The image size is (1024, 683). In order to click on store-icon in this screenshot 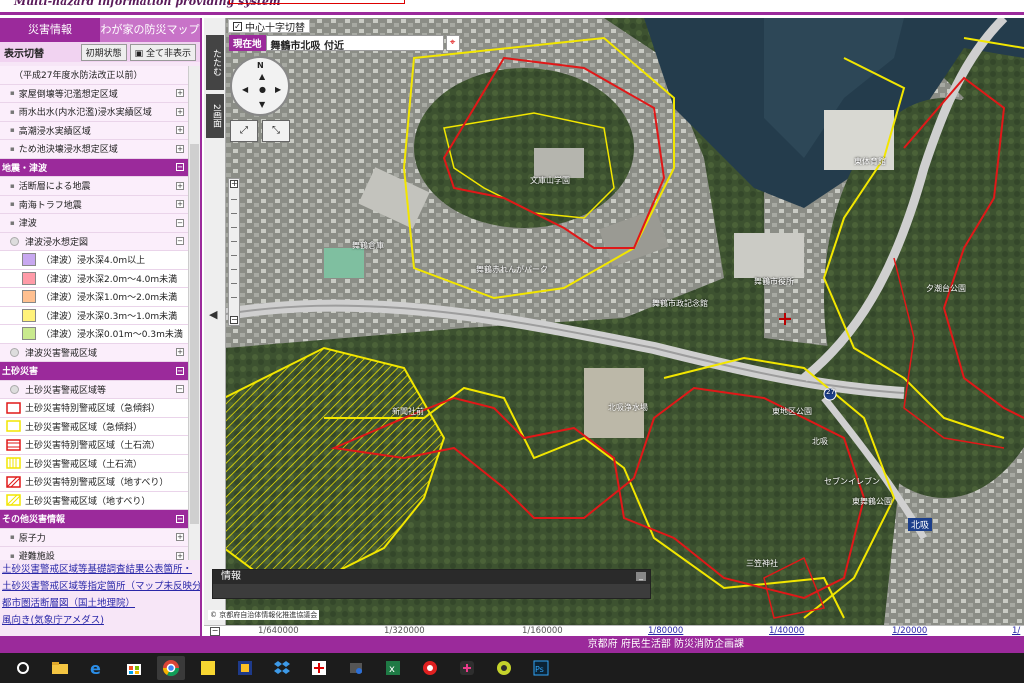, I will do `click(134, 668)`.